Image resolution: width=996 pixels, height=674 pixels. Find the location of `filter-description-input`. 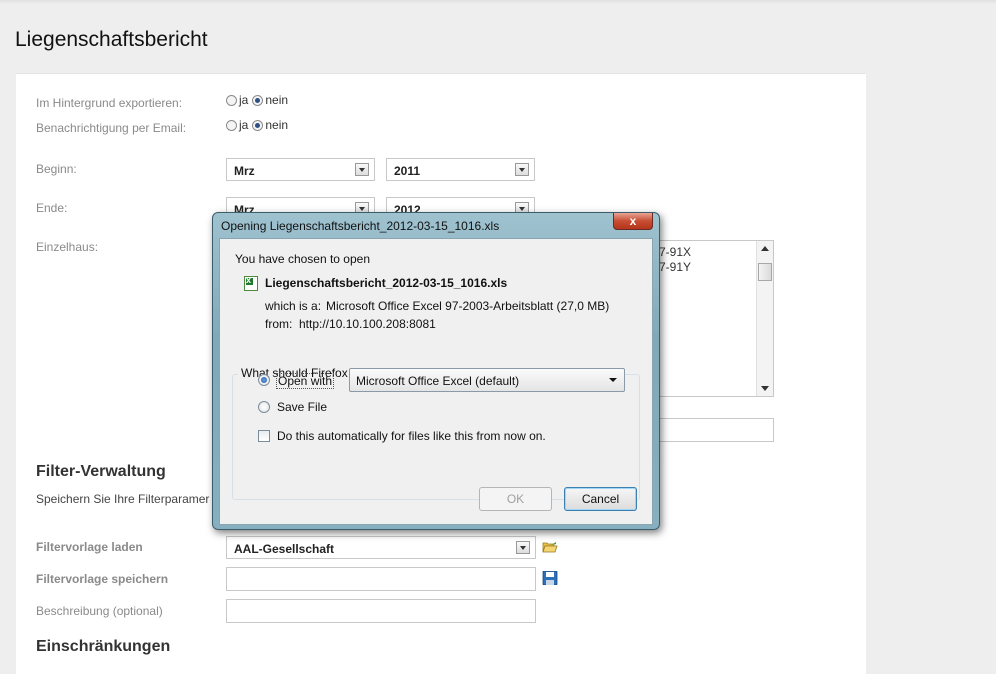

filter-description-input is located at coordinates (381, 611).